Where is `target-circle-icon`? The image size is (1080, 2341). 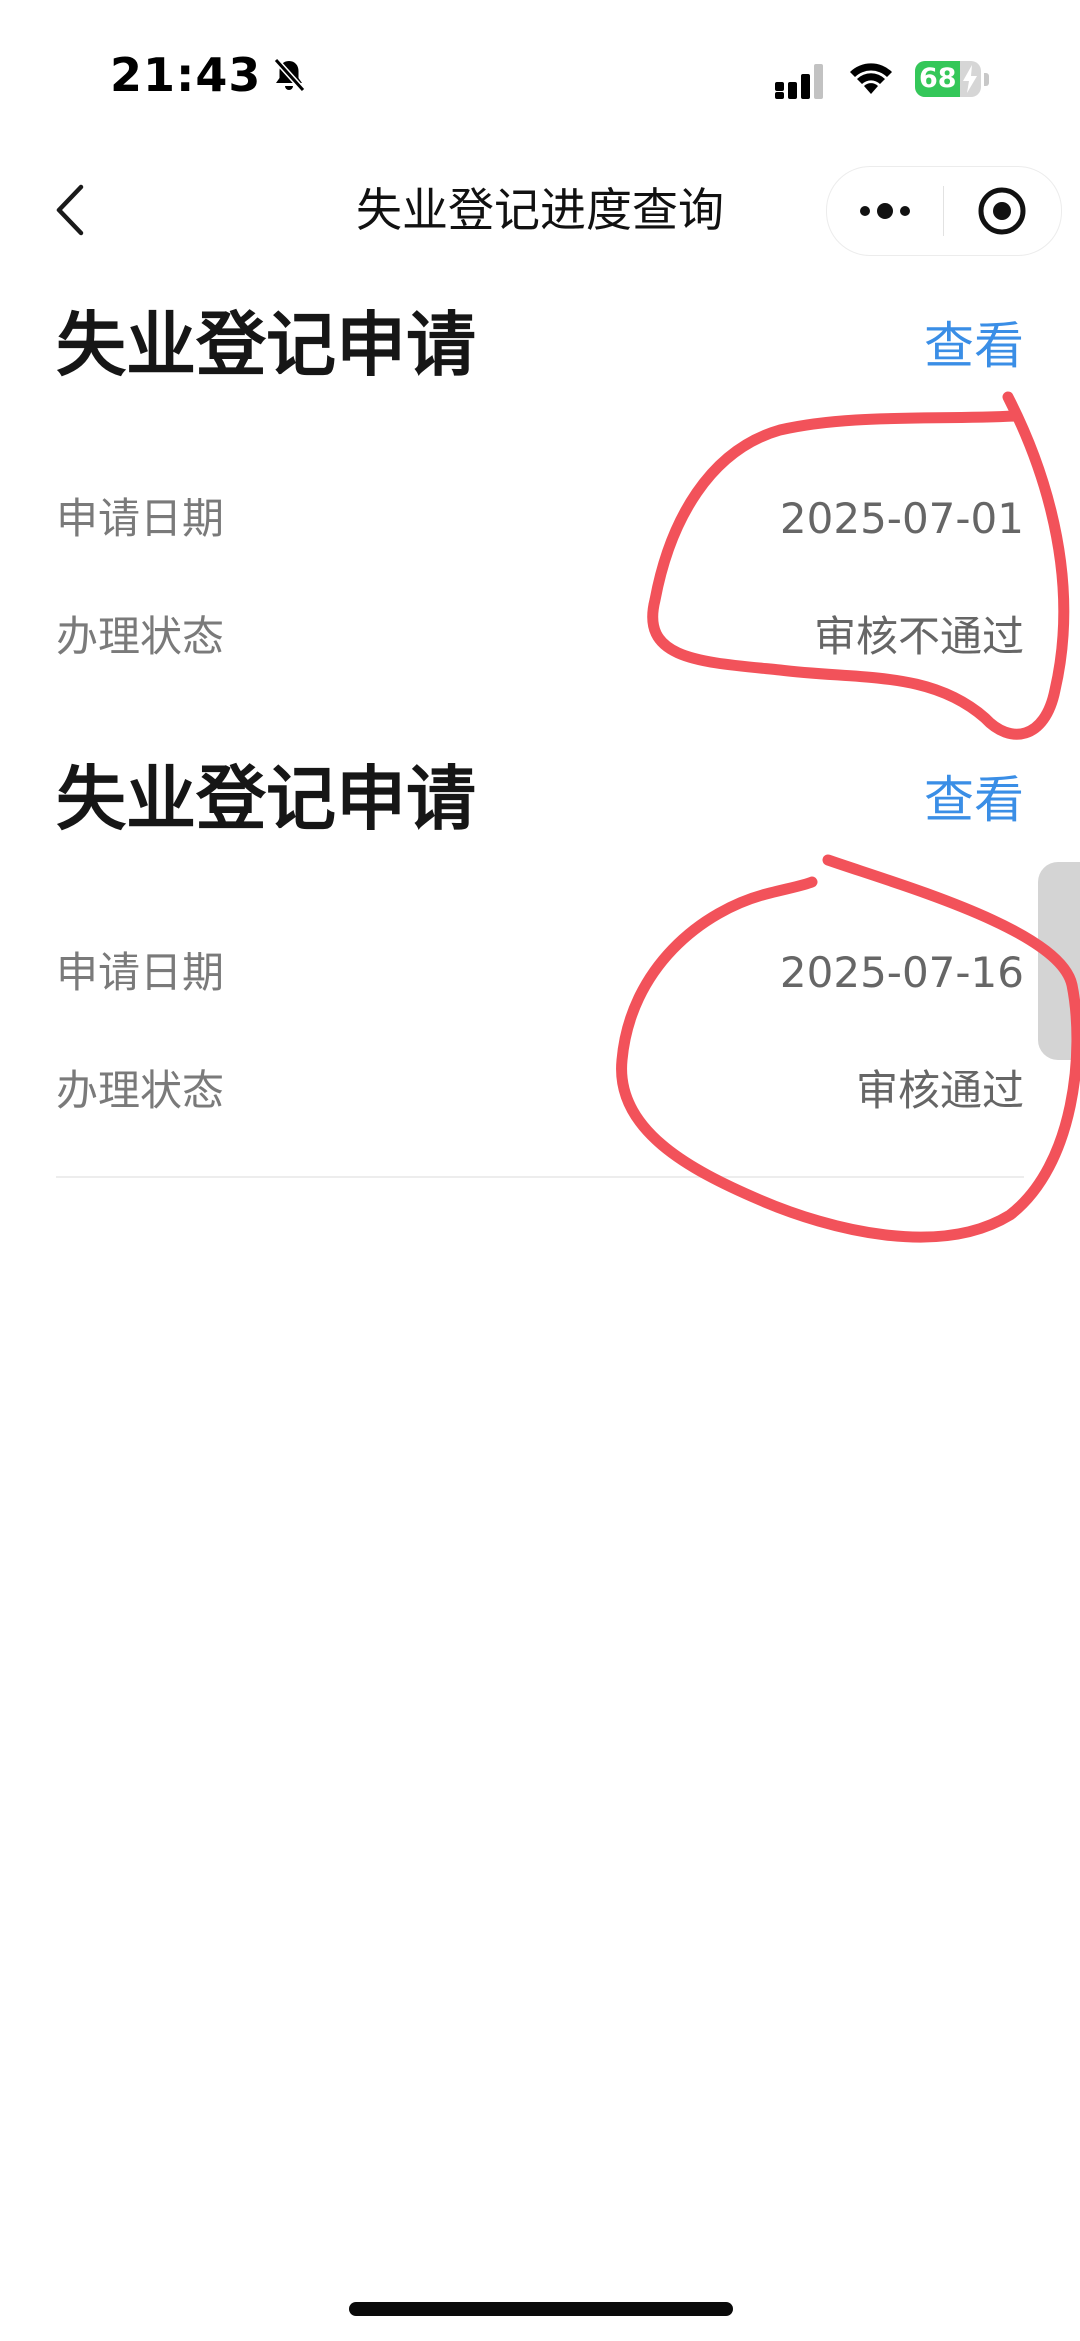
target-circle-icon is located at coordinates (1002, 211).